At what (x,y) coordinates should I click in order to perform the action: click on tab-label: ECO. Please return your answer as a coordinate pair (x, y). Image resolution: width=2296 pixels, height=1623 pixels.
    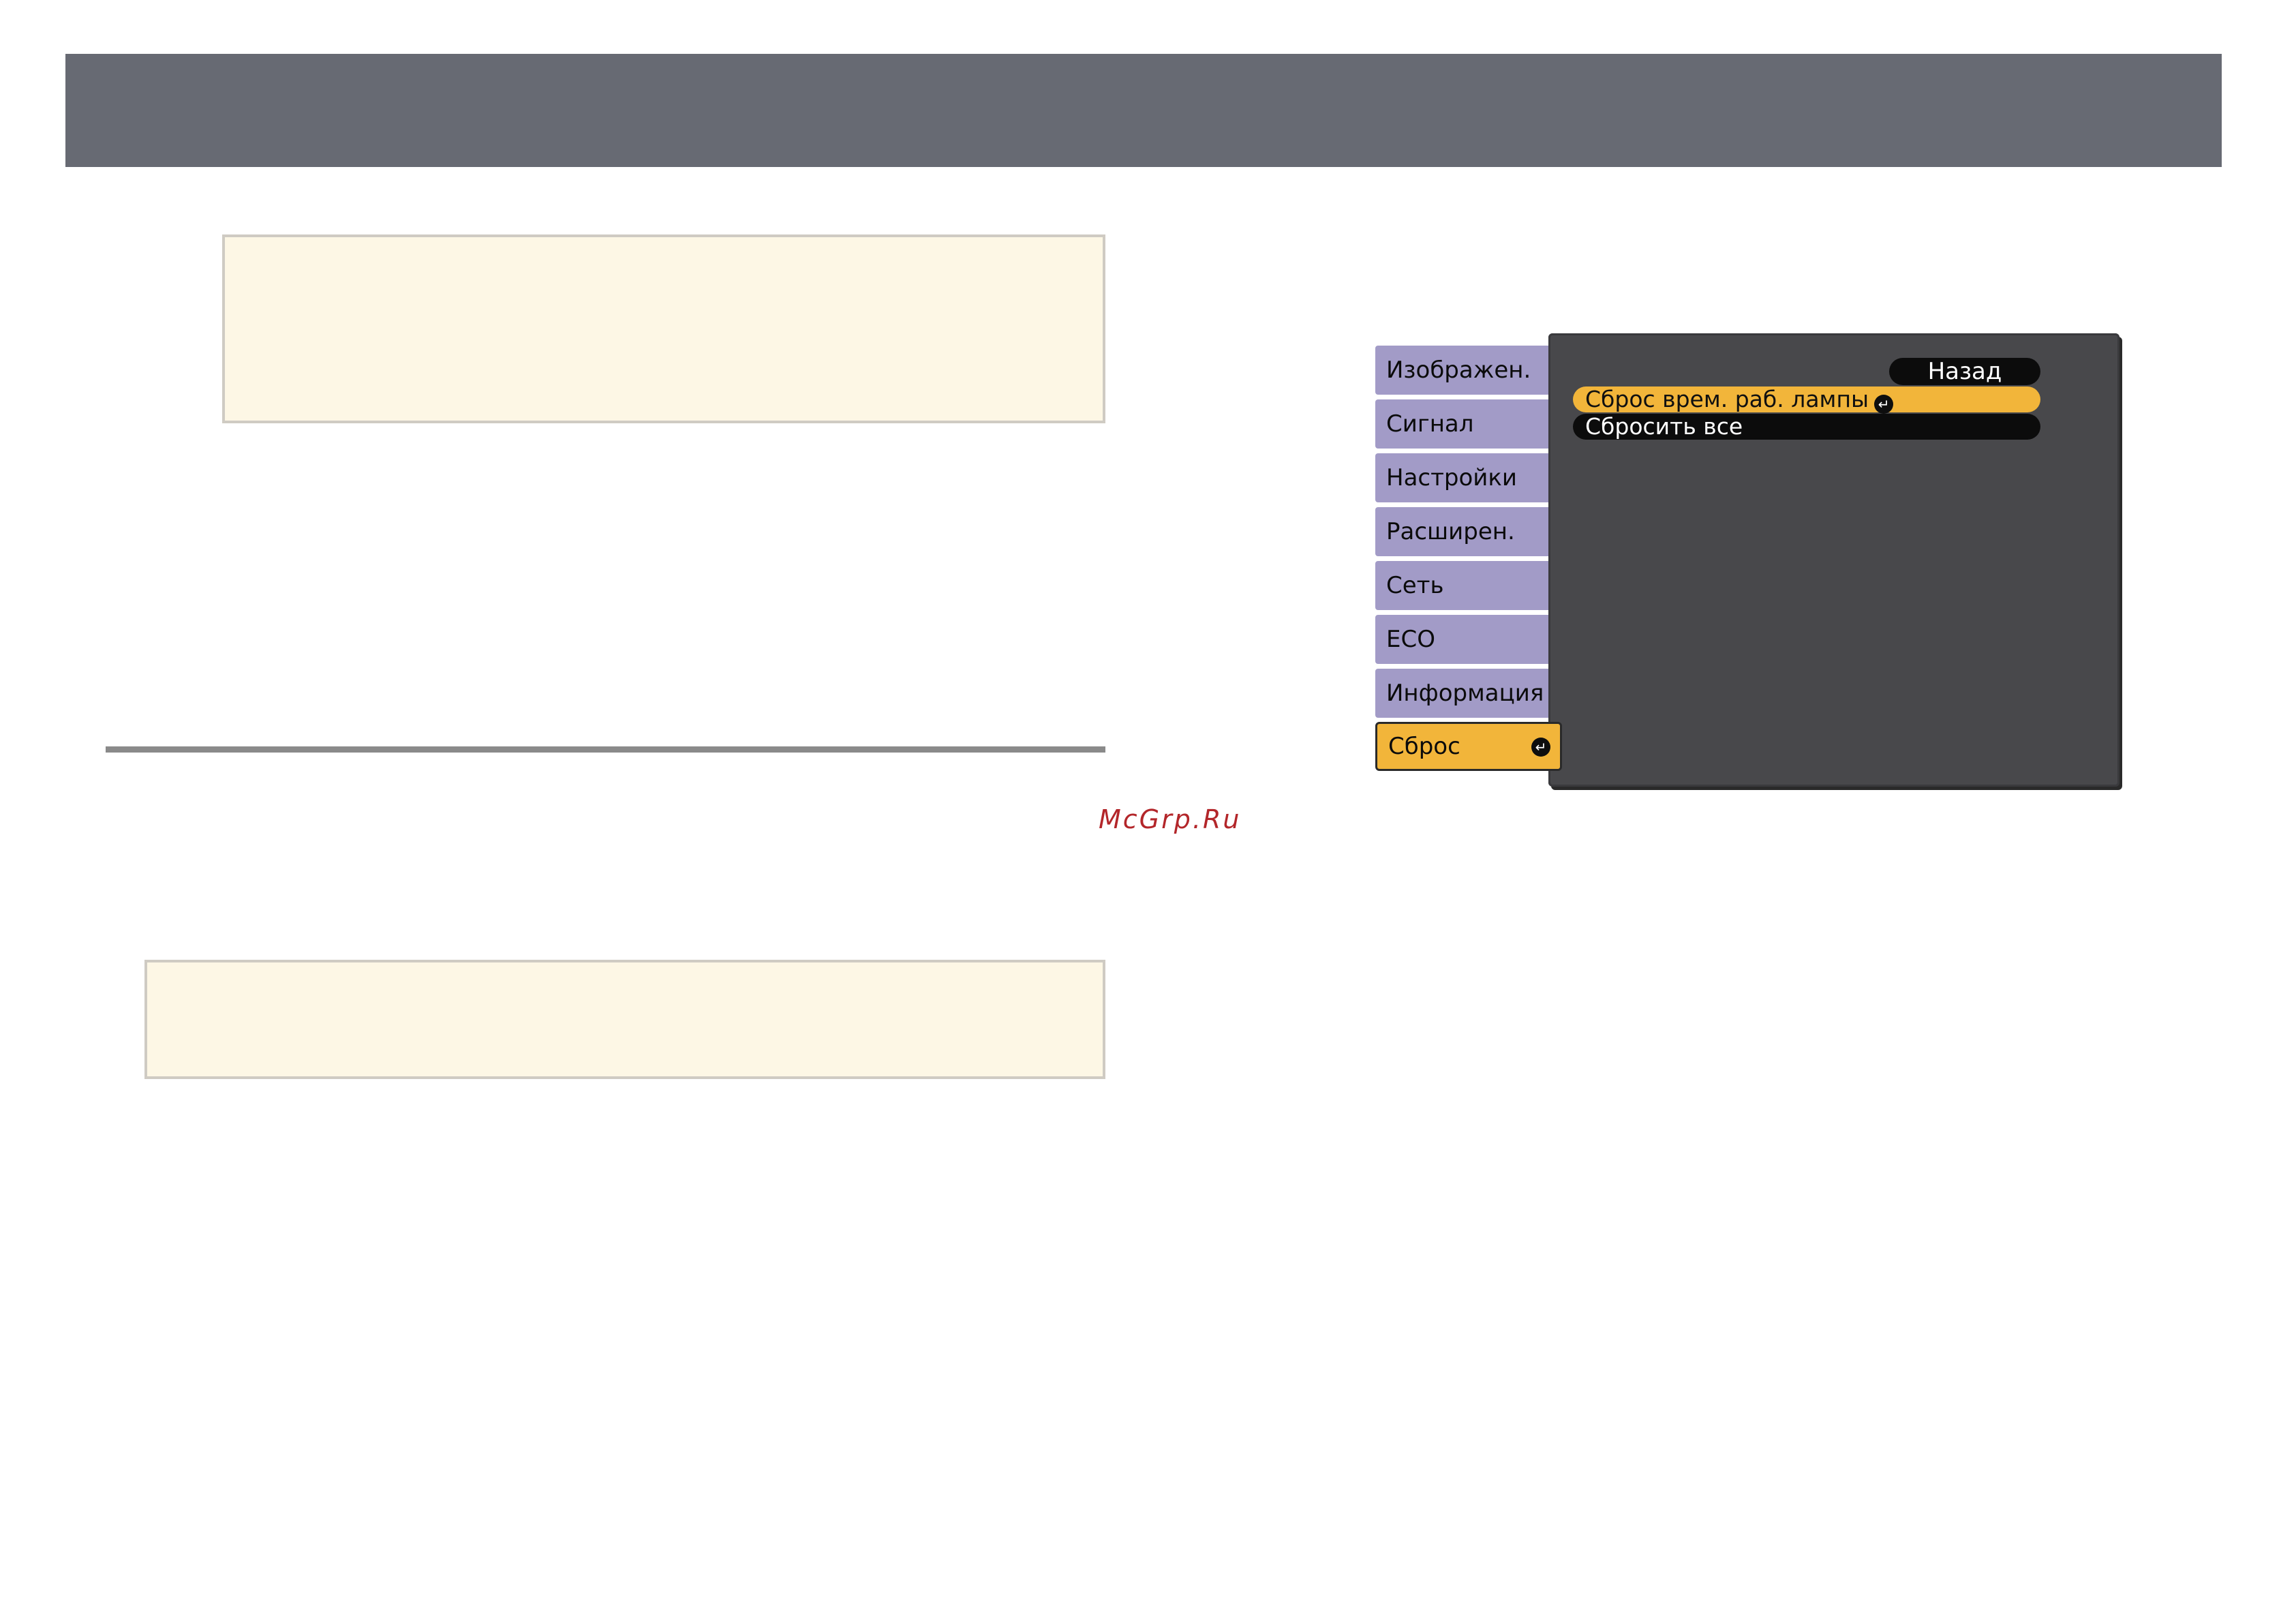
    Looking at the image, I should click on (1410, 639).